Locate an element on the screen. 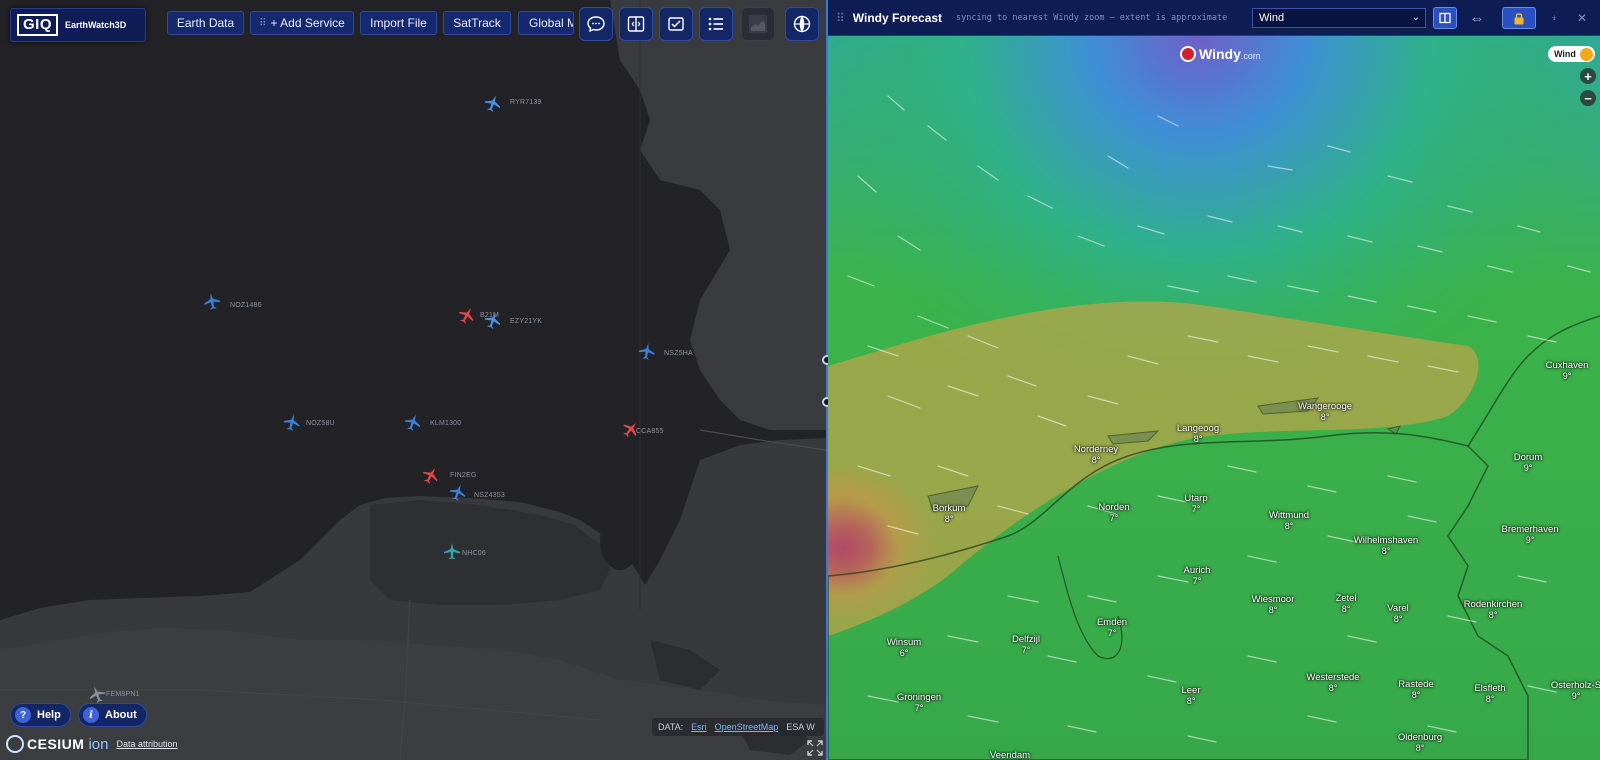  checklist-button is located at coordinates (676, 24).